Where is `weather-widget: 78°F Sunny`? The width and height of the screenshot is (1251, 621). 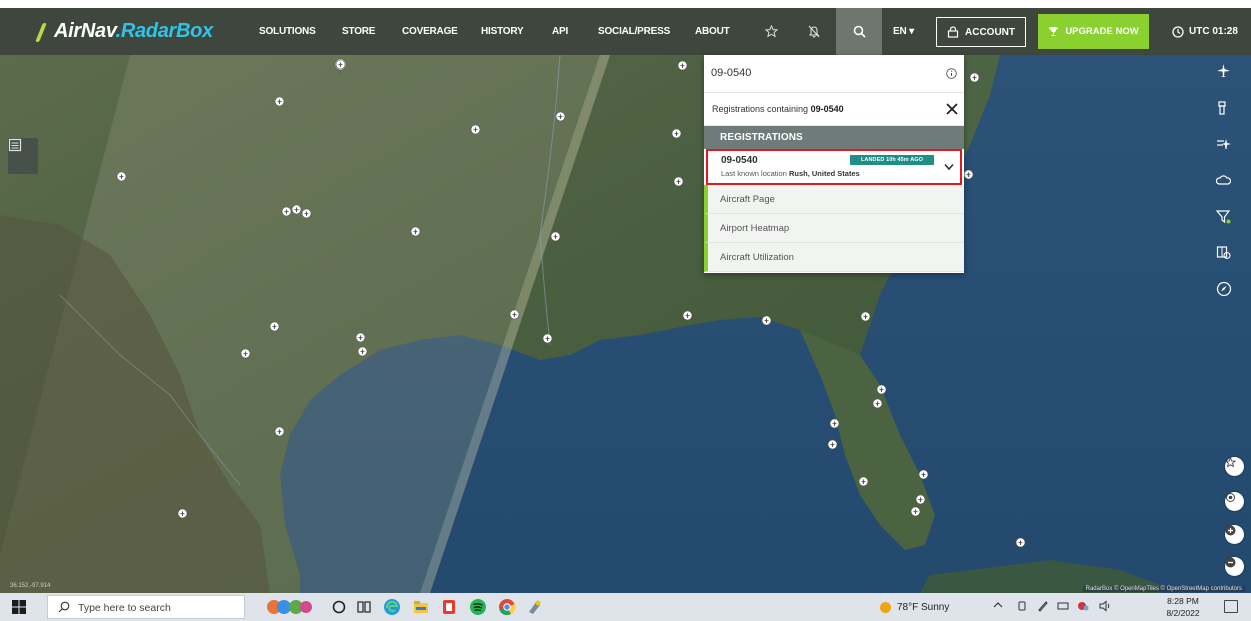
weather-widget: 78°F Sunny is located at coordinates (914, 607).